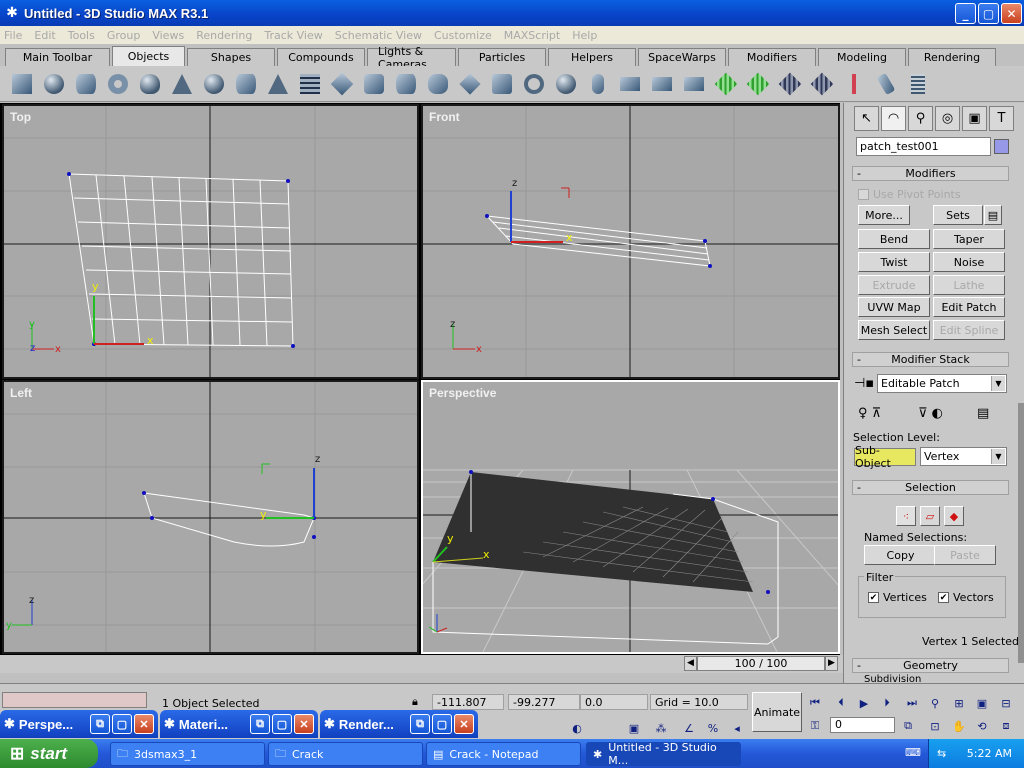  What do you see at coordinates (923, 146) in the screenshot?
I see `object-name-field: patch_test001` at bounding box center [923, 146].